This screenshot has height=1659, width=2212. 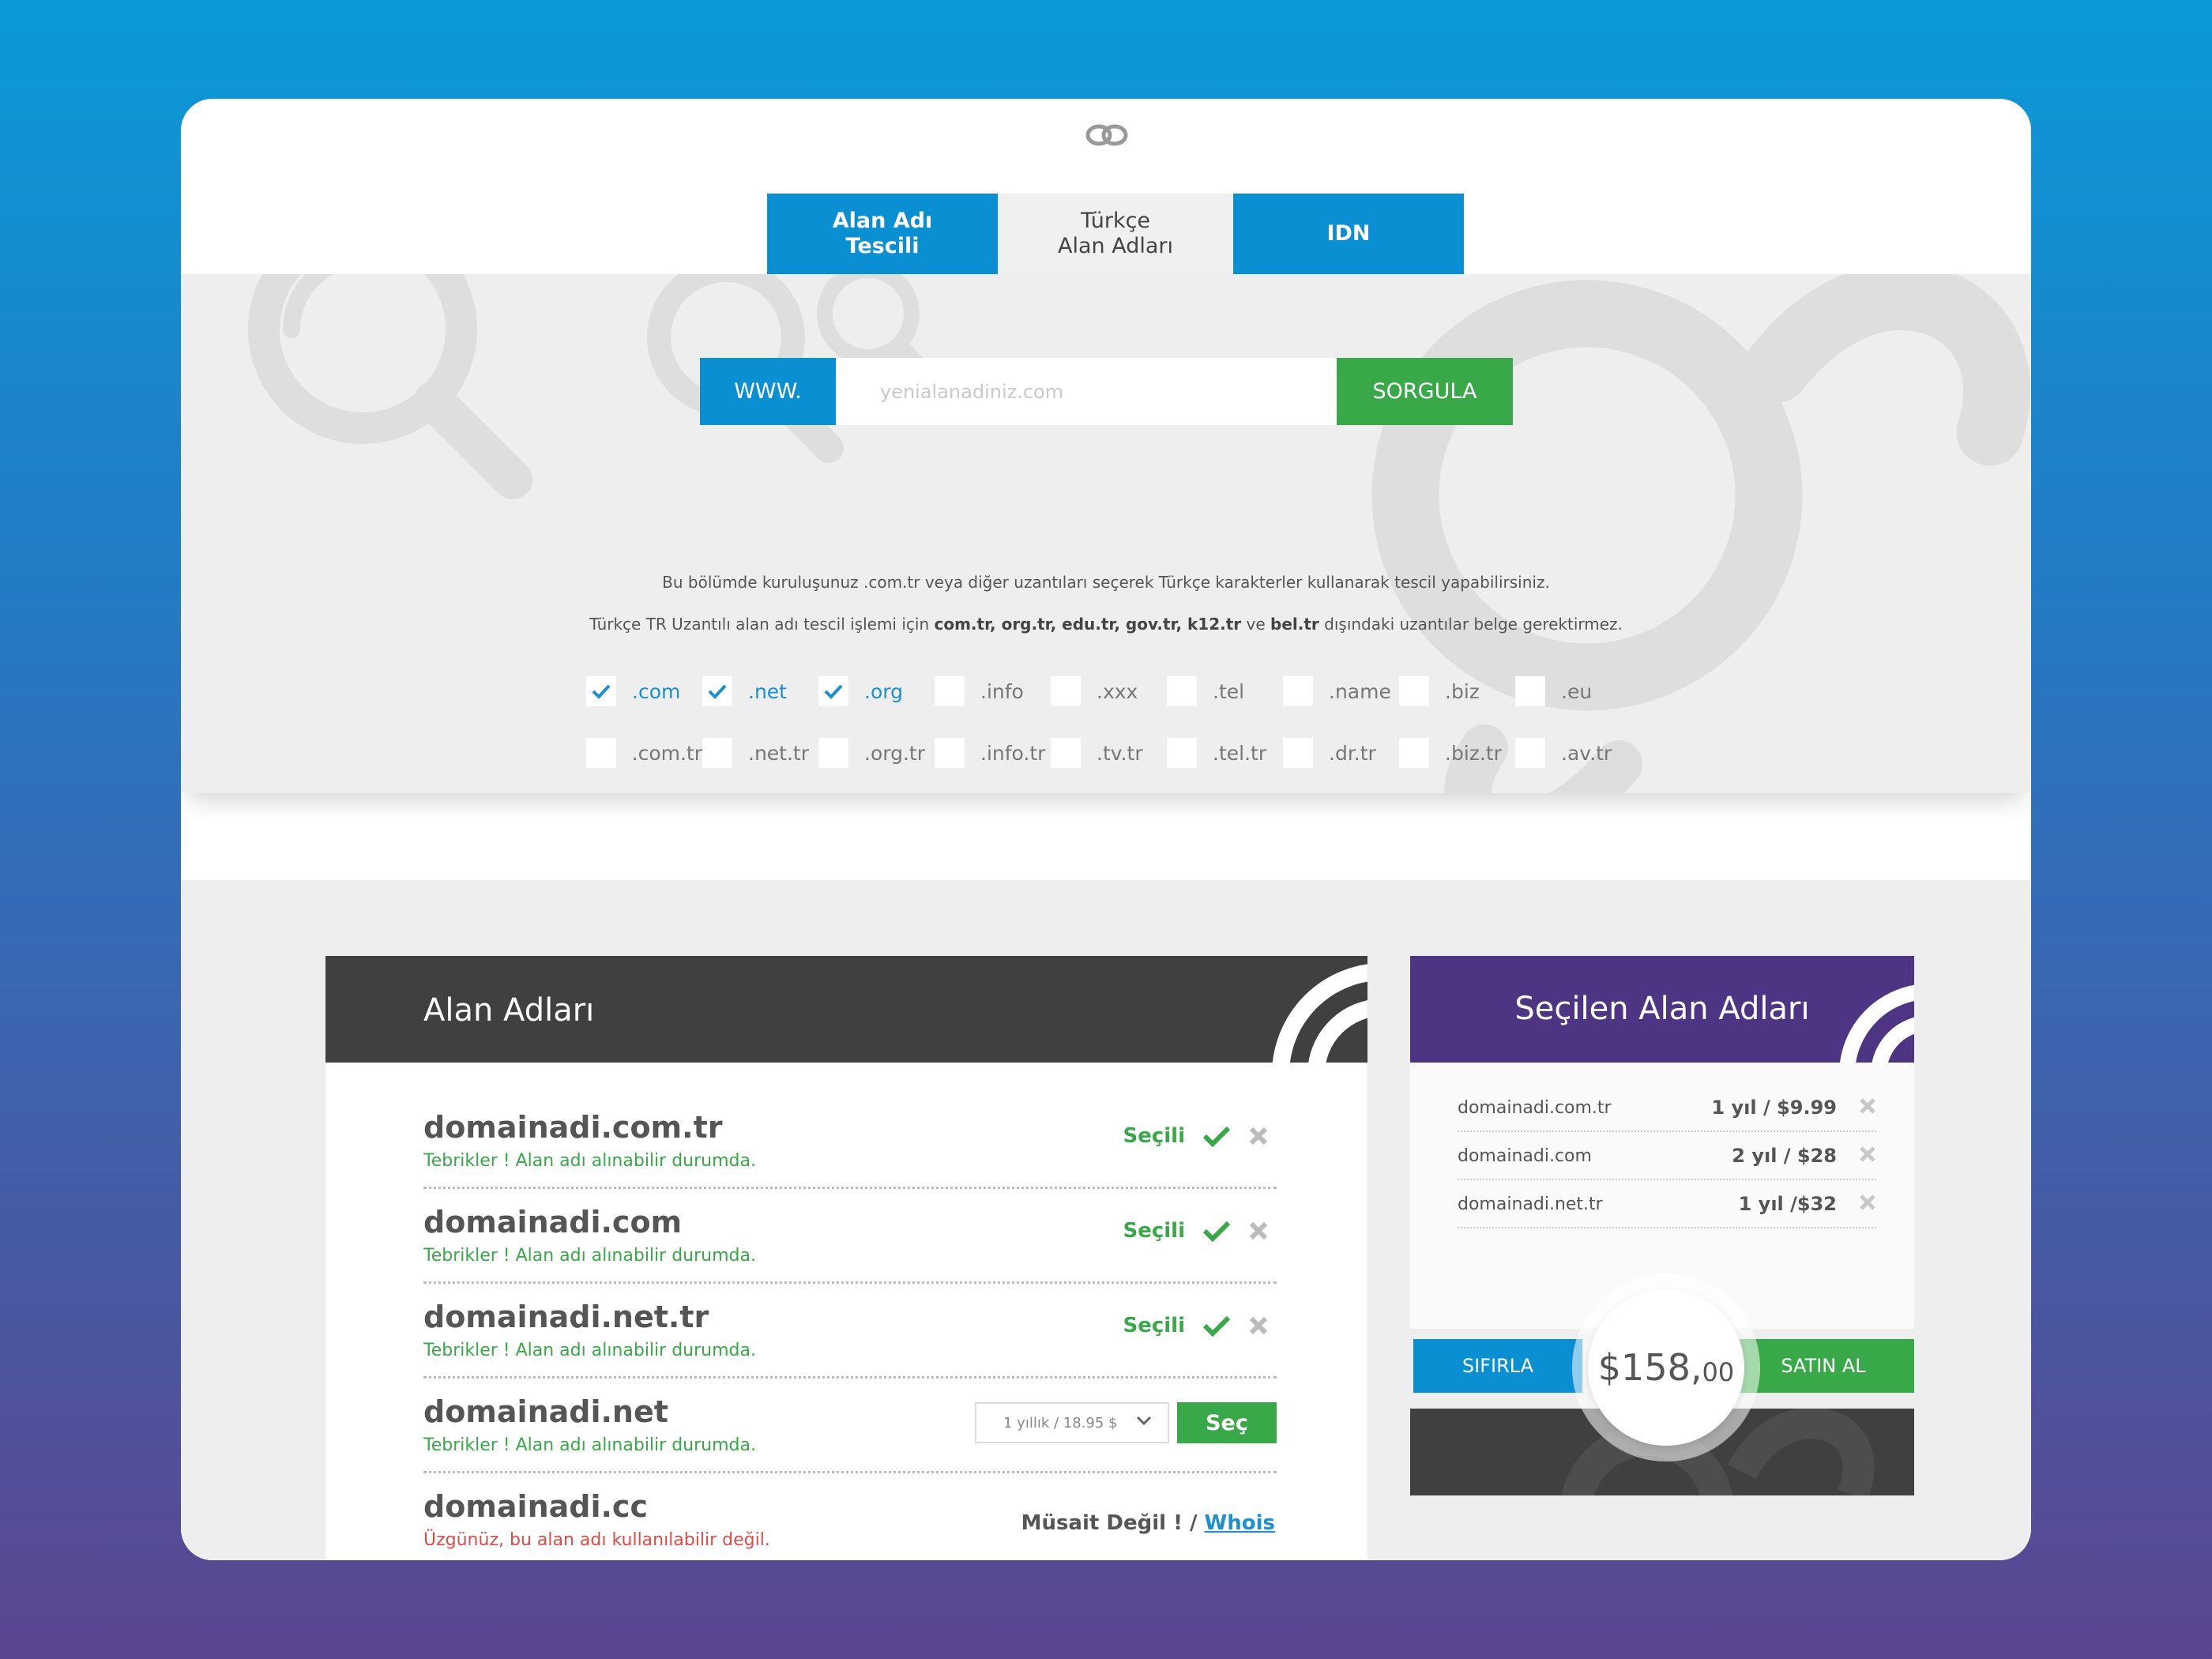 I want to click on unavailable-label: Müsait Değil ! /, so click(x=1110, y=1523).